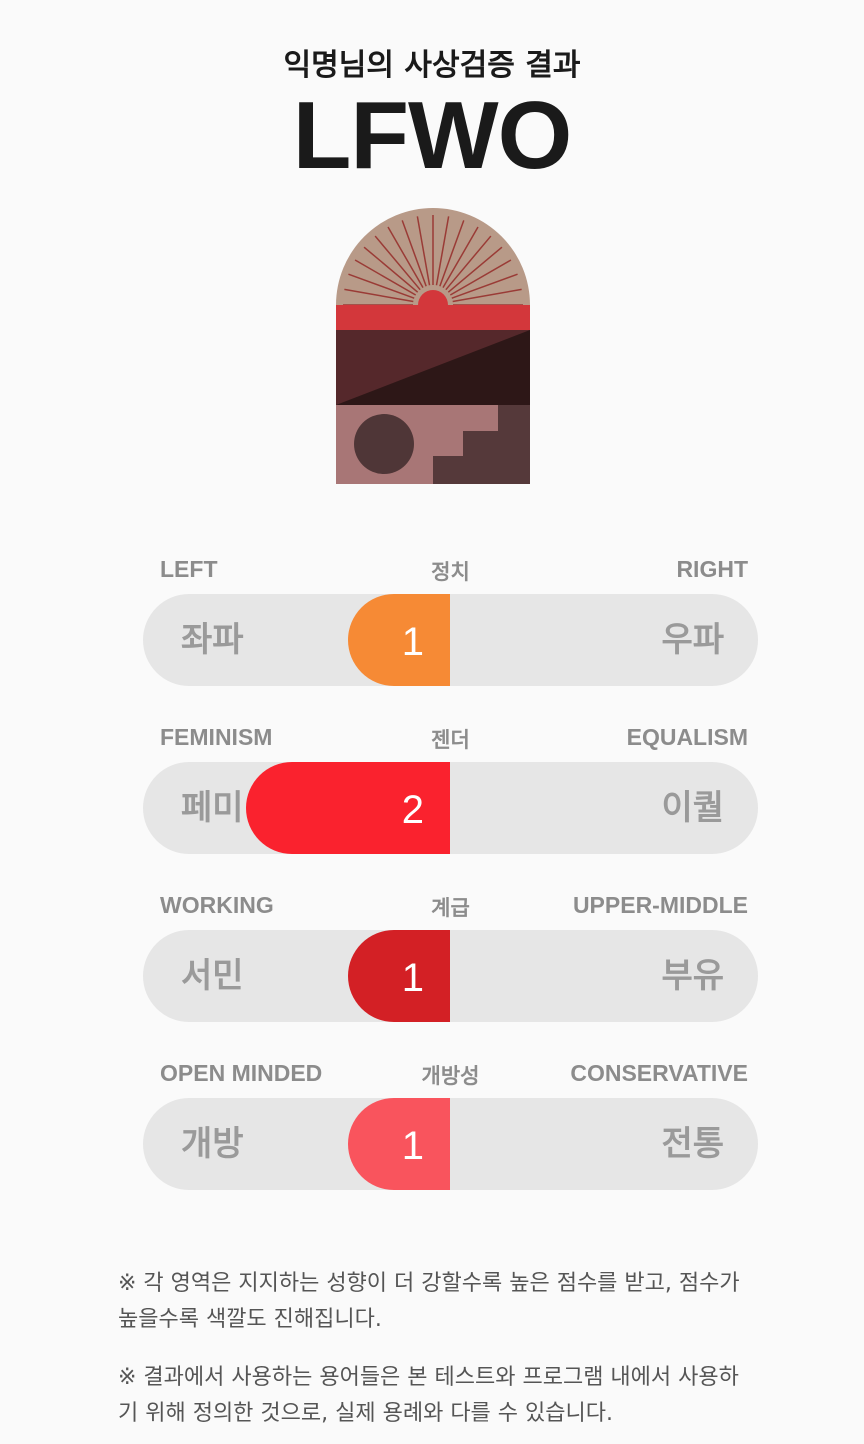 This screenshot has height=1444, width=864. I want to click on track-left-text: 서민, so click(212, 976).